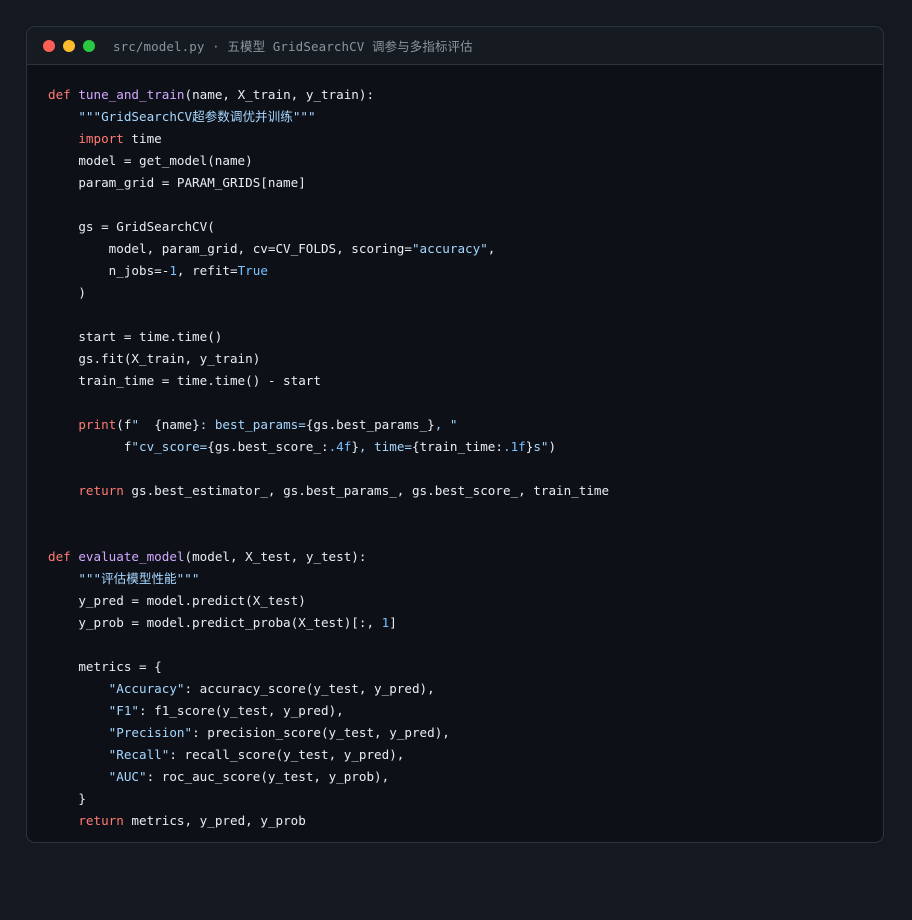  I want to click on code-token: (model, X_test, y_test):, so click(275, 556).